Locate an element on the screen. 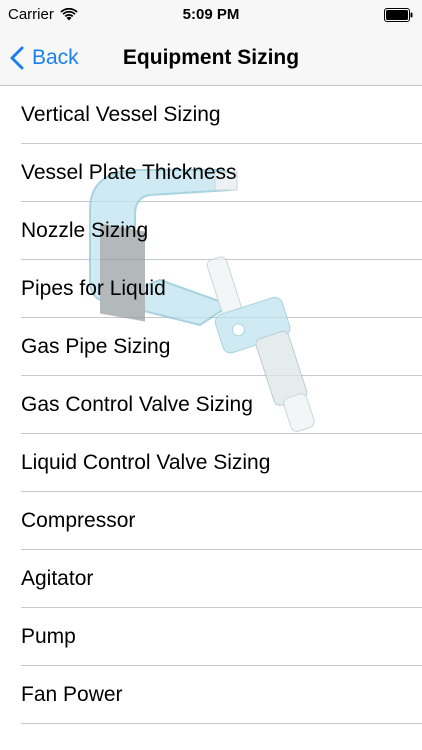 The image size is (422, 750). list-item-agitator: Agitator is located at coordinates (211, 579).